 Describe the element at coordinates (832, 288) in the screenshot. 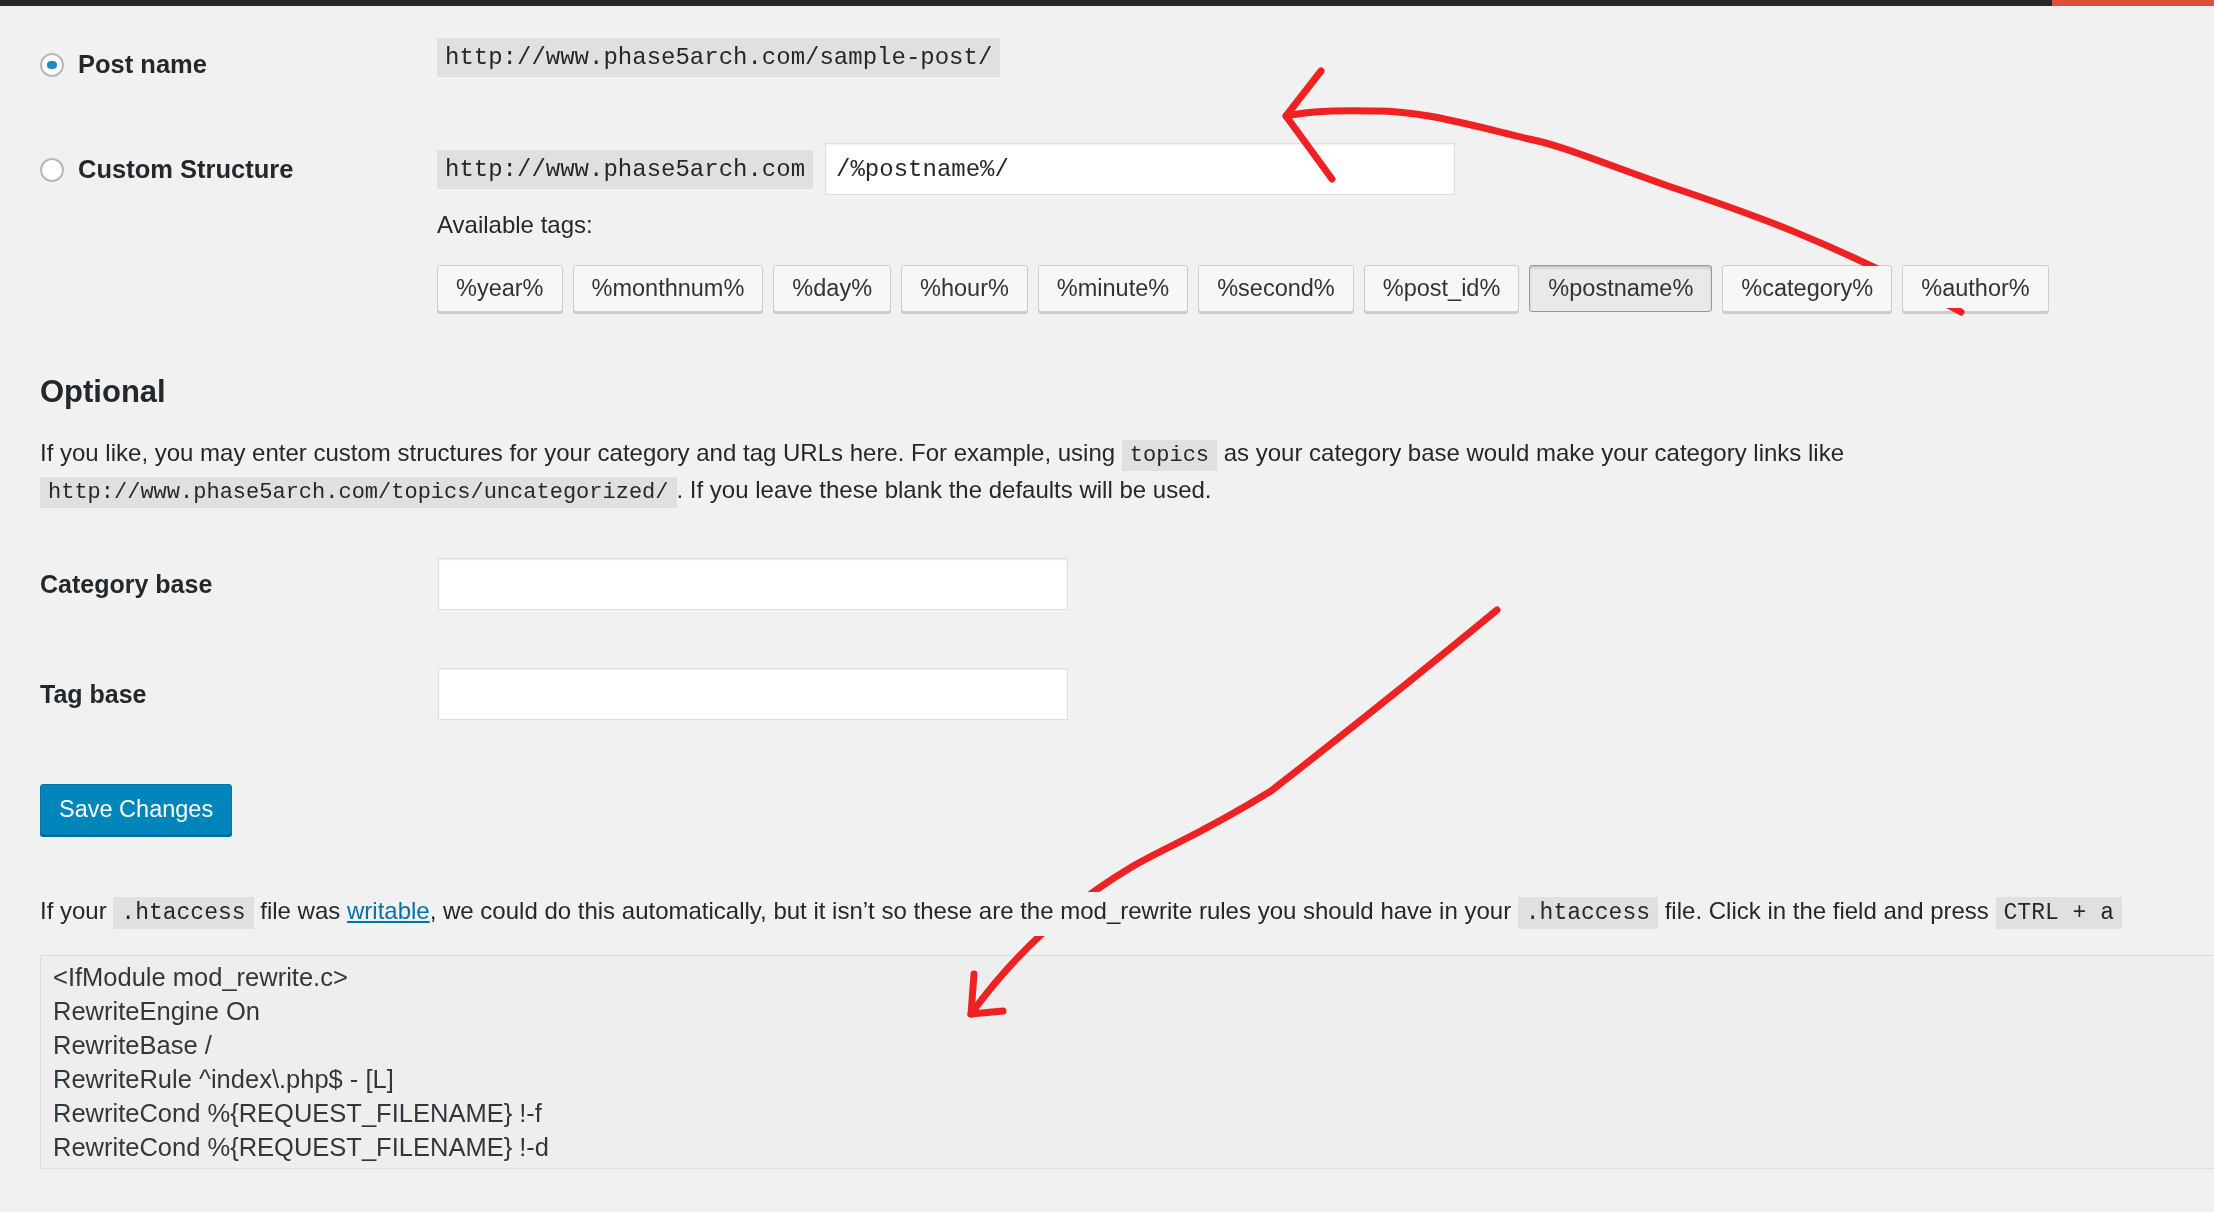

I see `tag-button: %day%` at that location.